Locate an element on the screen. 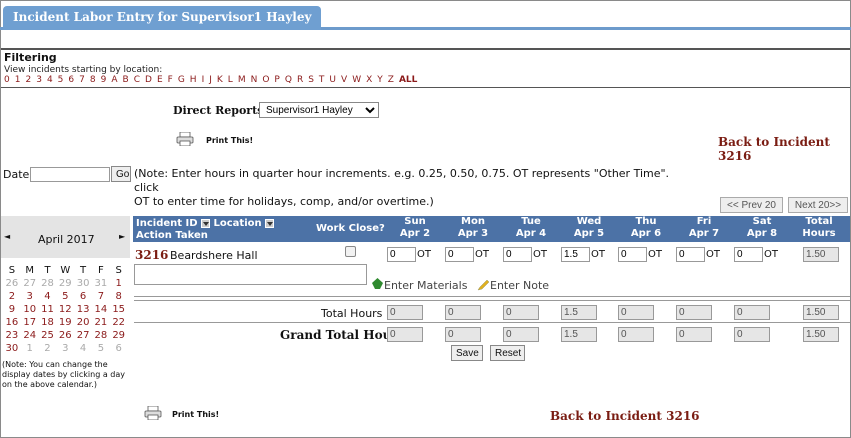 The height and width of the screenshot is (438, 851). location-letter-link: Y is located at coordinates (380, 80).